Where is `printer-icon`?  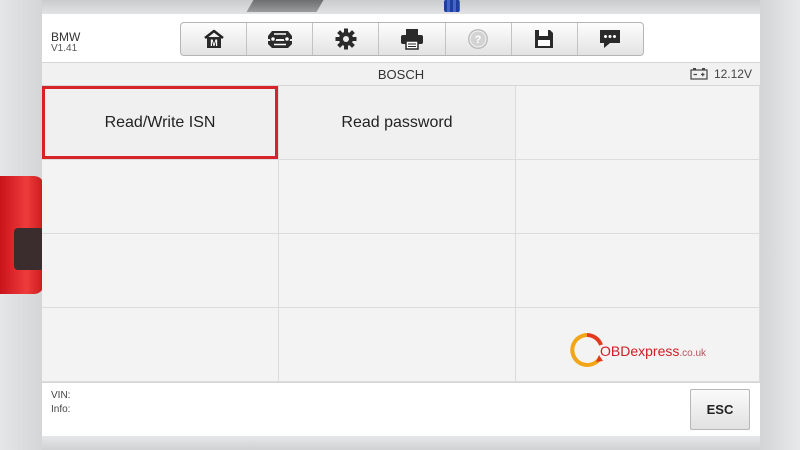 printer-icon is located at coordinates (411, 39).